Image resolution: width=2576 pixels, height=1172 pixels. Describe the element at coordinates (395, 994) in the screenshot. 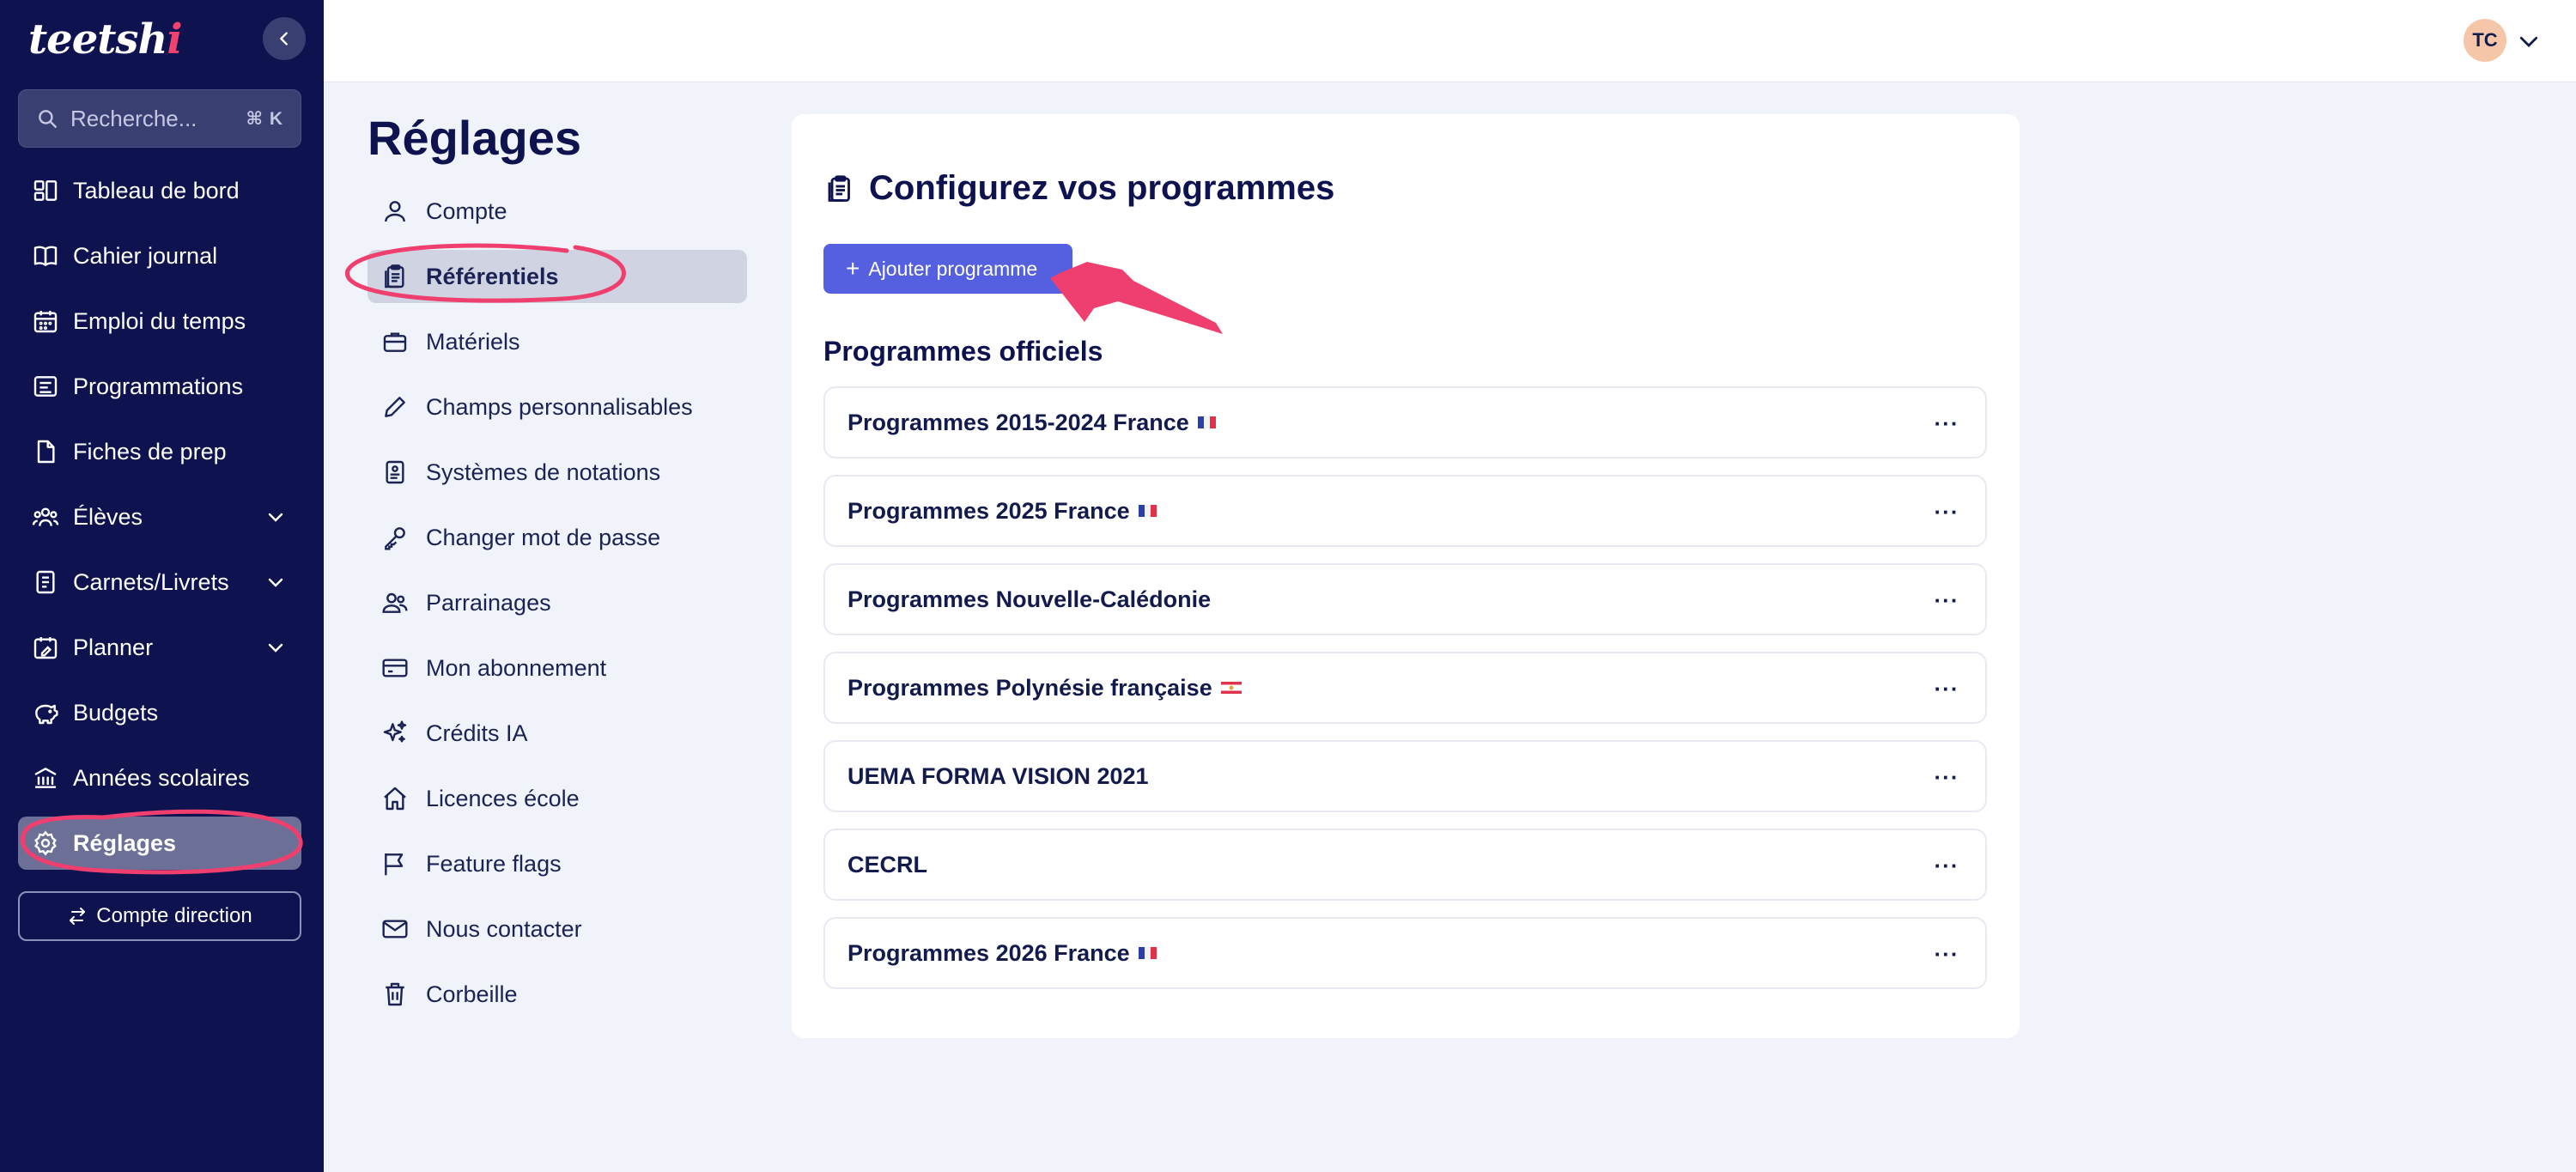

I see `trash-icon` at that location.